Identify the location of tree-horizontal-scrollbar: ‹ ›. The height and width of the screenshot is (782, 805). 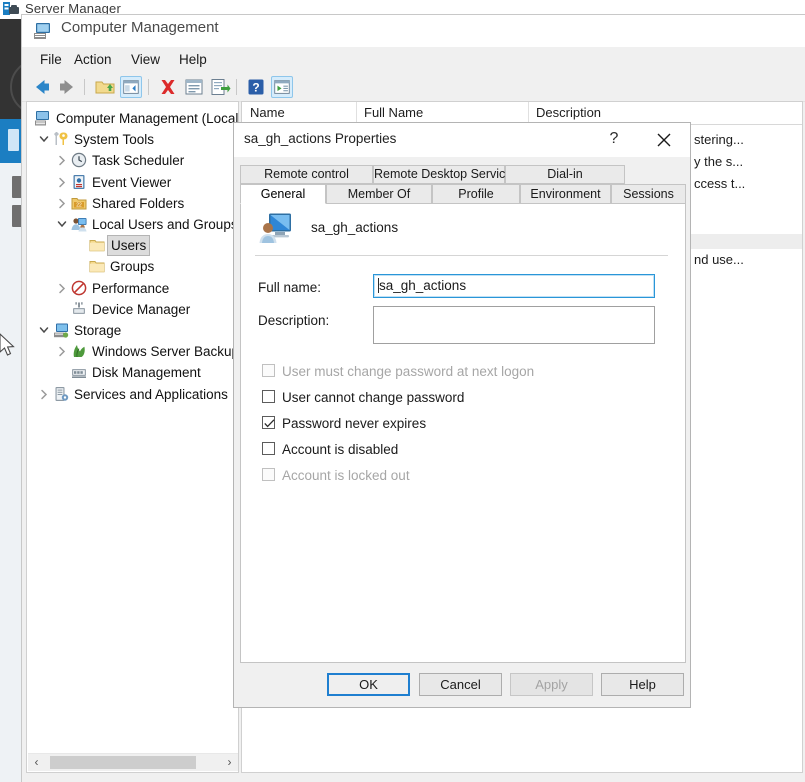
(133, 762).